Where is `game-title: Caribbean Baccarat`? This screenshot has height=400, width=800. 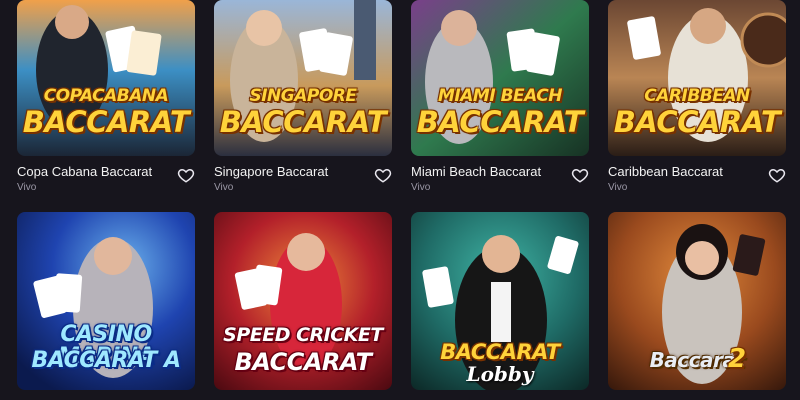 game-title: Caribbean Baccarat is located at coordinates (665, 171).